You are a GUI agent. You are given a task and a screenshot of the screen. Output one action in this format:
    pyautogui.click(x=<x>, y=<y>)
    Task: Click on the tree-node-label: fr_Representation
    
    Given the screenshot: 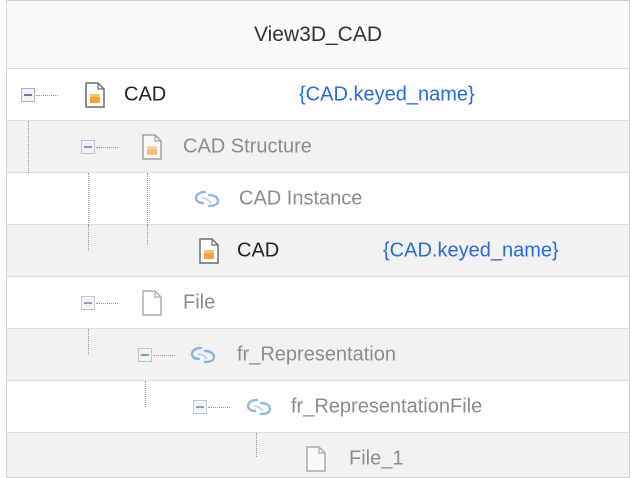 What is the action you would take?
    pyautogui.click(x=316, y=354)
    